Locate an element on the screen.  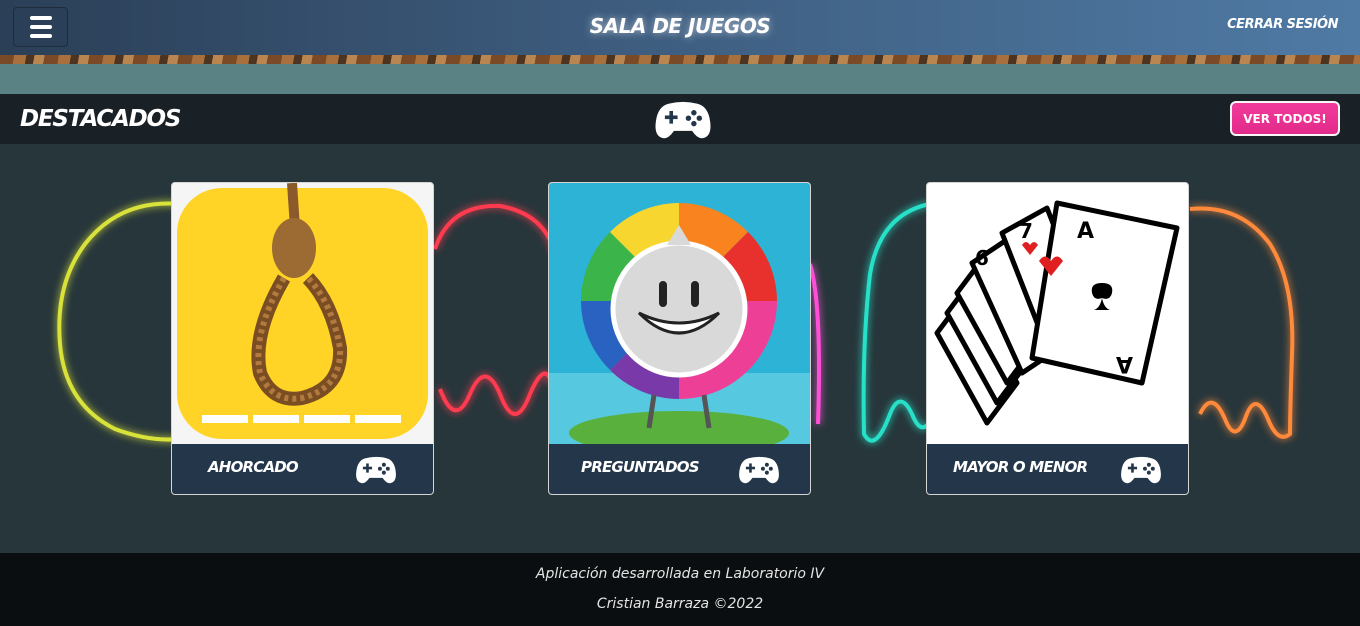
neon-ghost-orange is located at coordinates (1242, 322).